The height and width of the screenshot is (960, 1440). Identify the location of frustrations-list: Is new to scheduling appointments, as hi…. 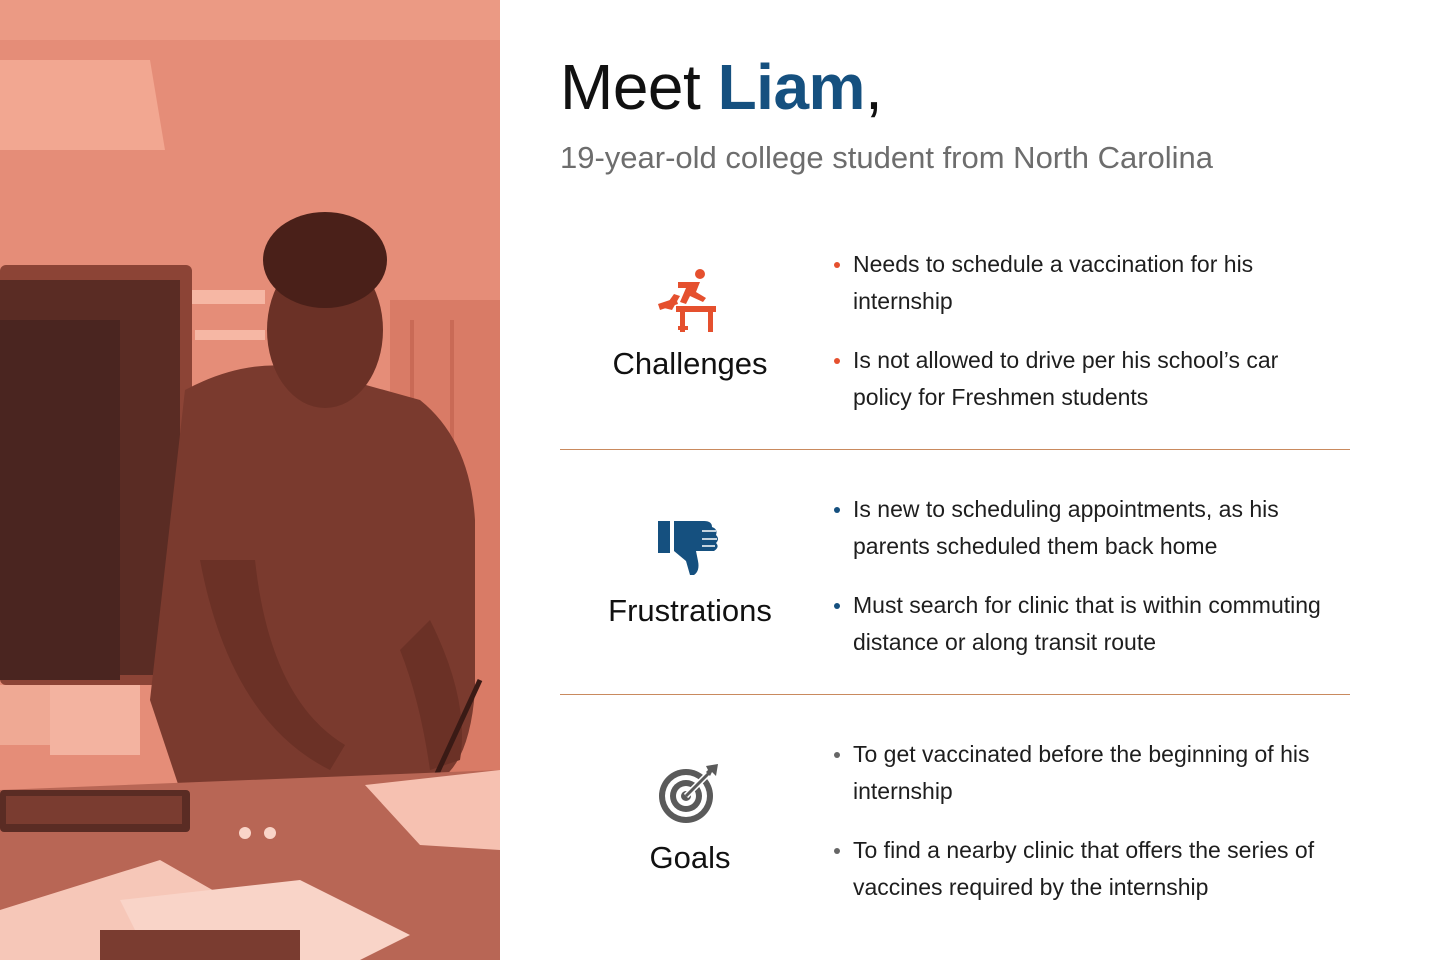
(1088, 587).